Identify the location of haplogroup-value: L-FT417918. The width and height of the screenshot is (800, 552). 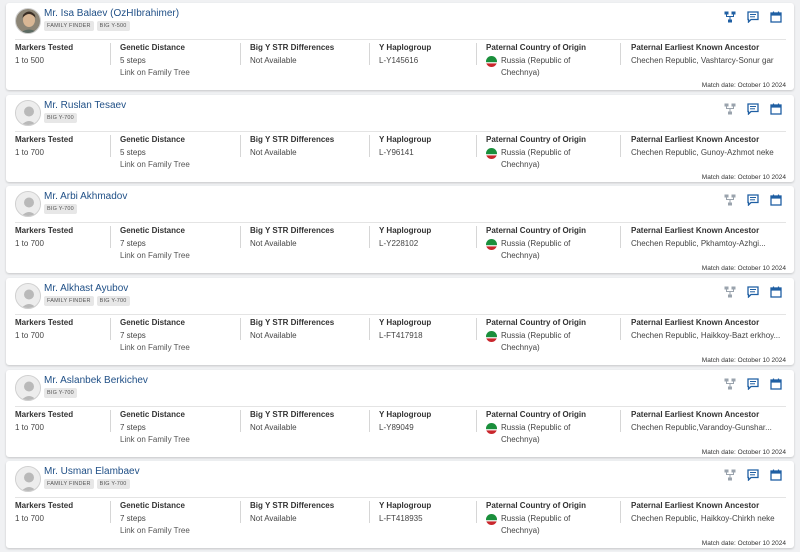
(405, 336).